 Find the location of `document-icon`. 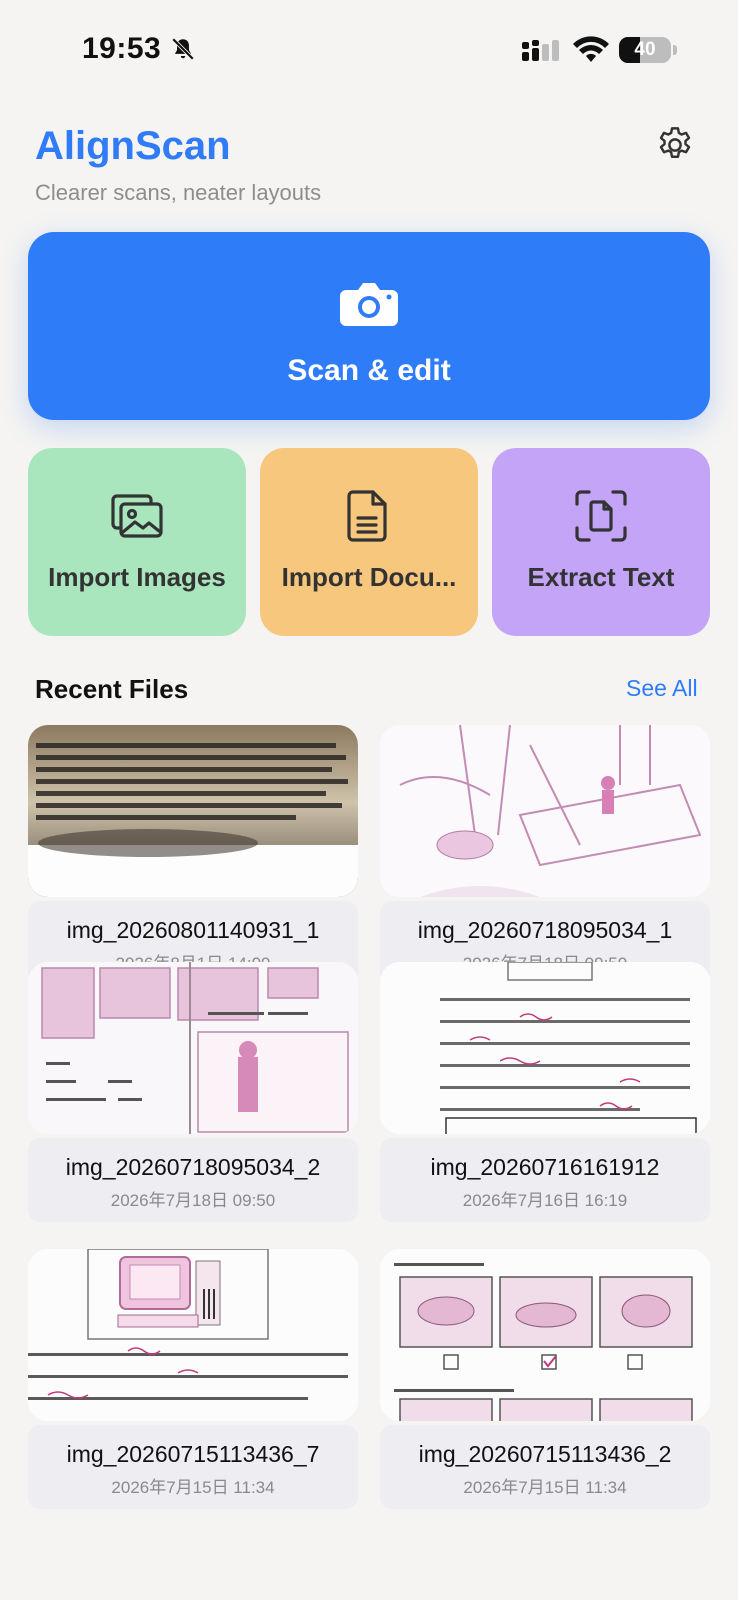

document-icon is located at coordinates (367, 516).